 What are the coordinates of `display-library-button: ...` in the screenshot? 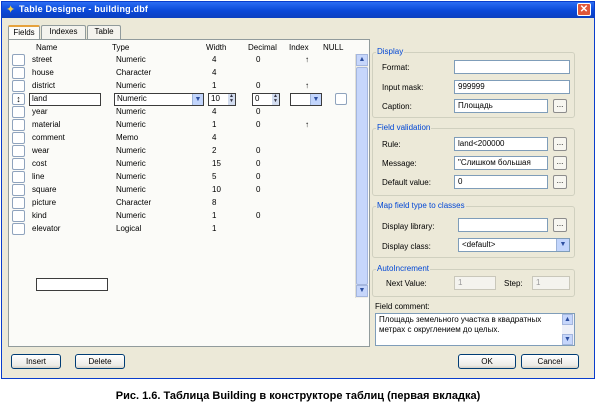 It's located at (560, 225).